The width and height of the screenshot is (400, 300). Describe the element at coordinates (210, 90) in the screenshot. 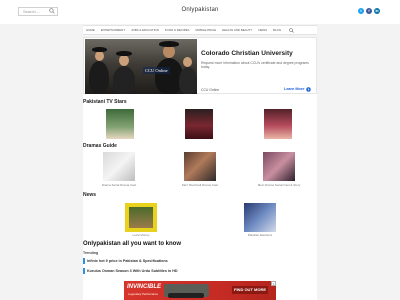

I see `ad-brand: CCU Online` at that location.